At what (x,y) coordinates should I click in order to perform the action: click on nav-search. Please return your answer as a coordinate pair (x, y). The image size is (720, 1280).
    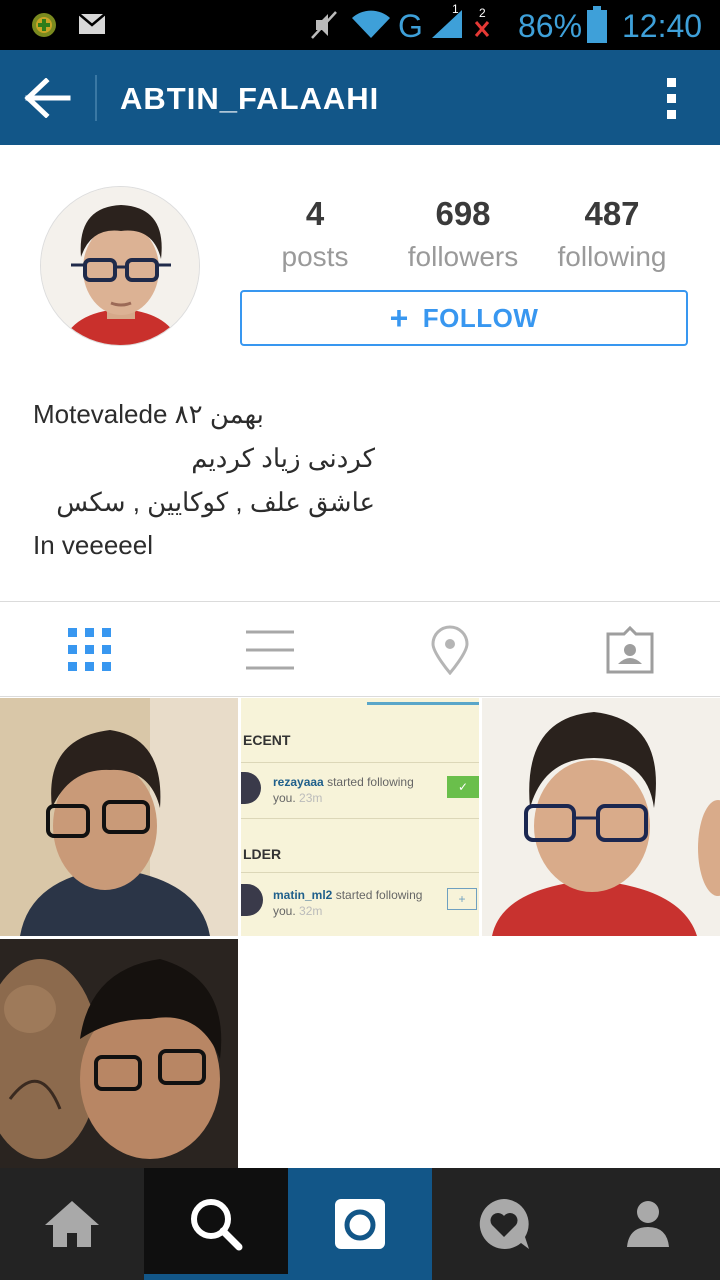
    Looking at the image, I should click on (216, 1224).